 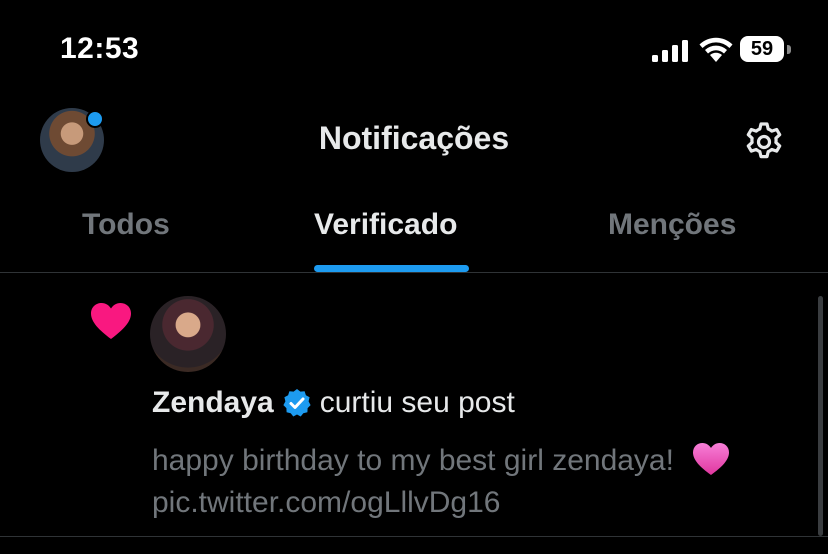 I want to click on notification-text: Zendaya curtiu seu post, so click(x=333, y=403).